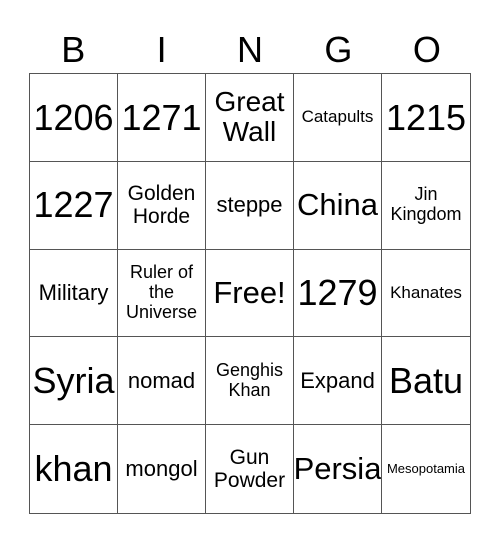 The width and height of the screenshot is (500, 544). I want to click on bingo-cell: khan, so click(74, 469).